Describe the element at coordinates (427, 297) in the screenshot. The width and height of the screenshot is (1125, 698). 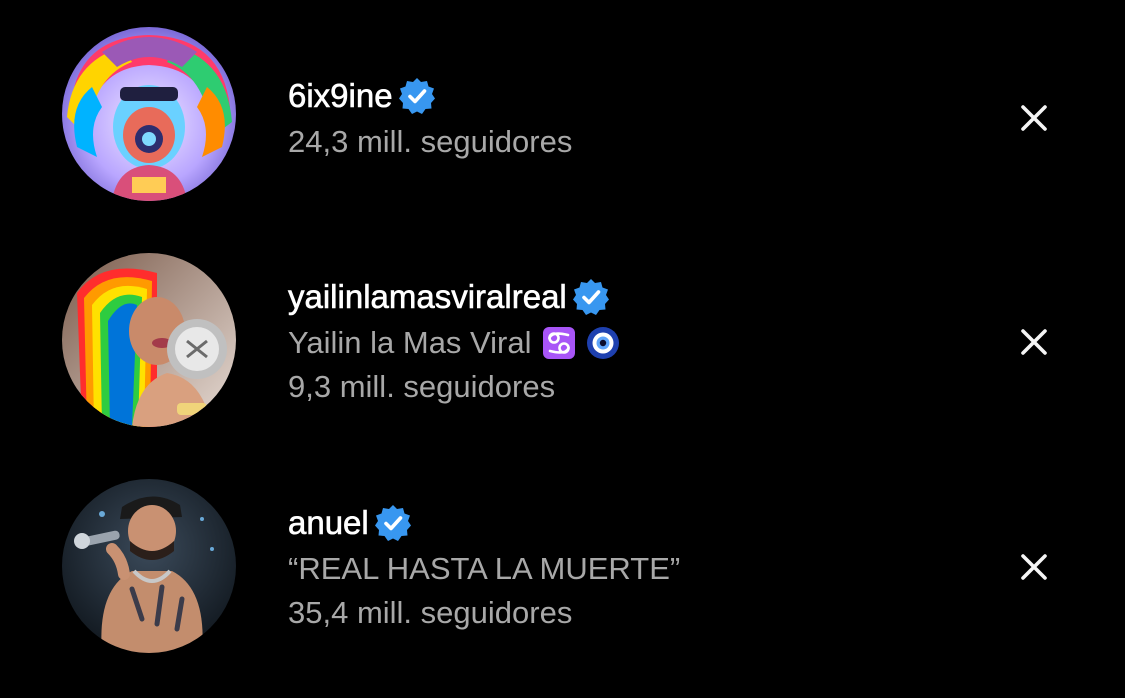
I see `username: yailinlamasviralreal` at that location.